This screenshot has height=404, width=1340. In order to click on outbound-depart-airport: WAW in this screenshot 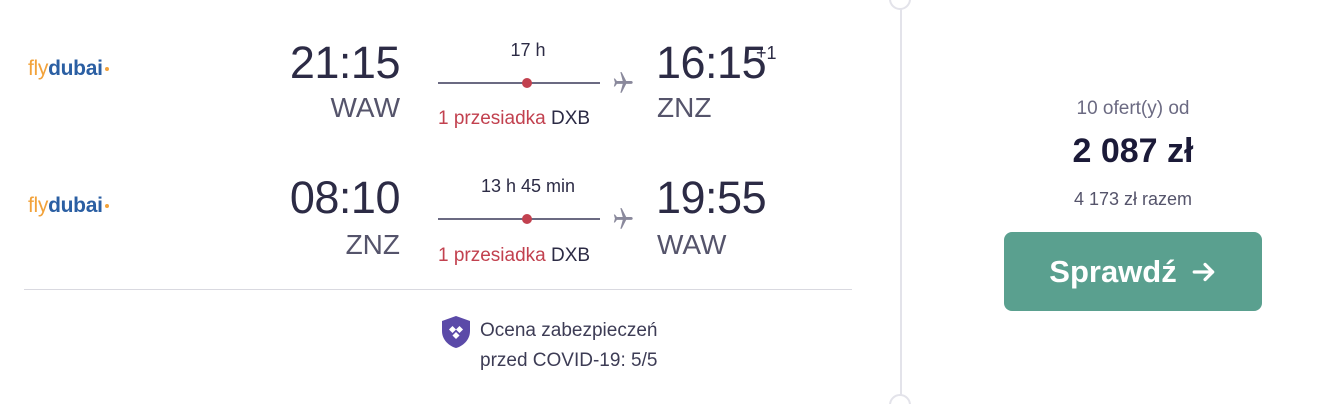, I will do `click(365, 107)`.